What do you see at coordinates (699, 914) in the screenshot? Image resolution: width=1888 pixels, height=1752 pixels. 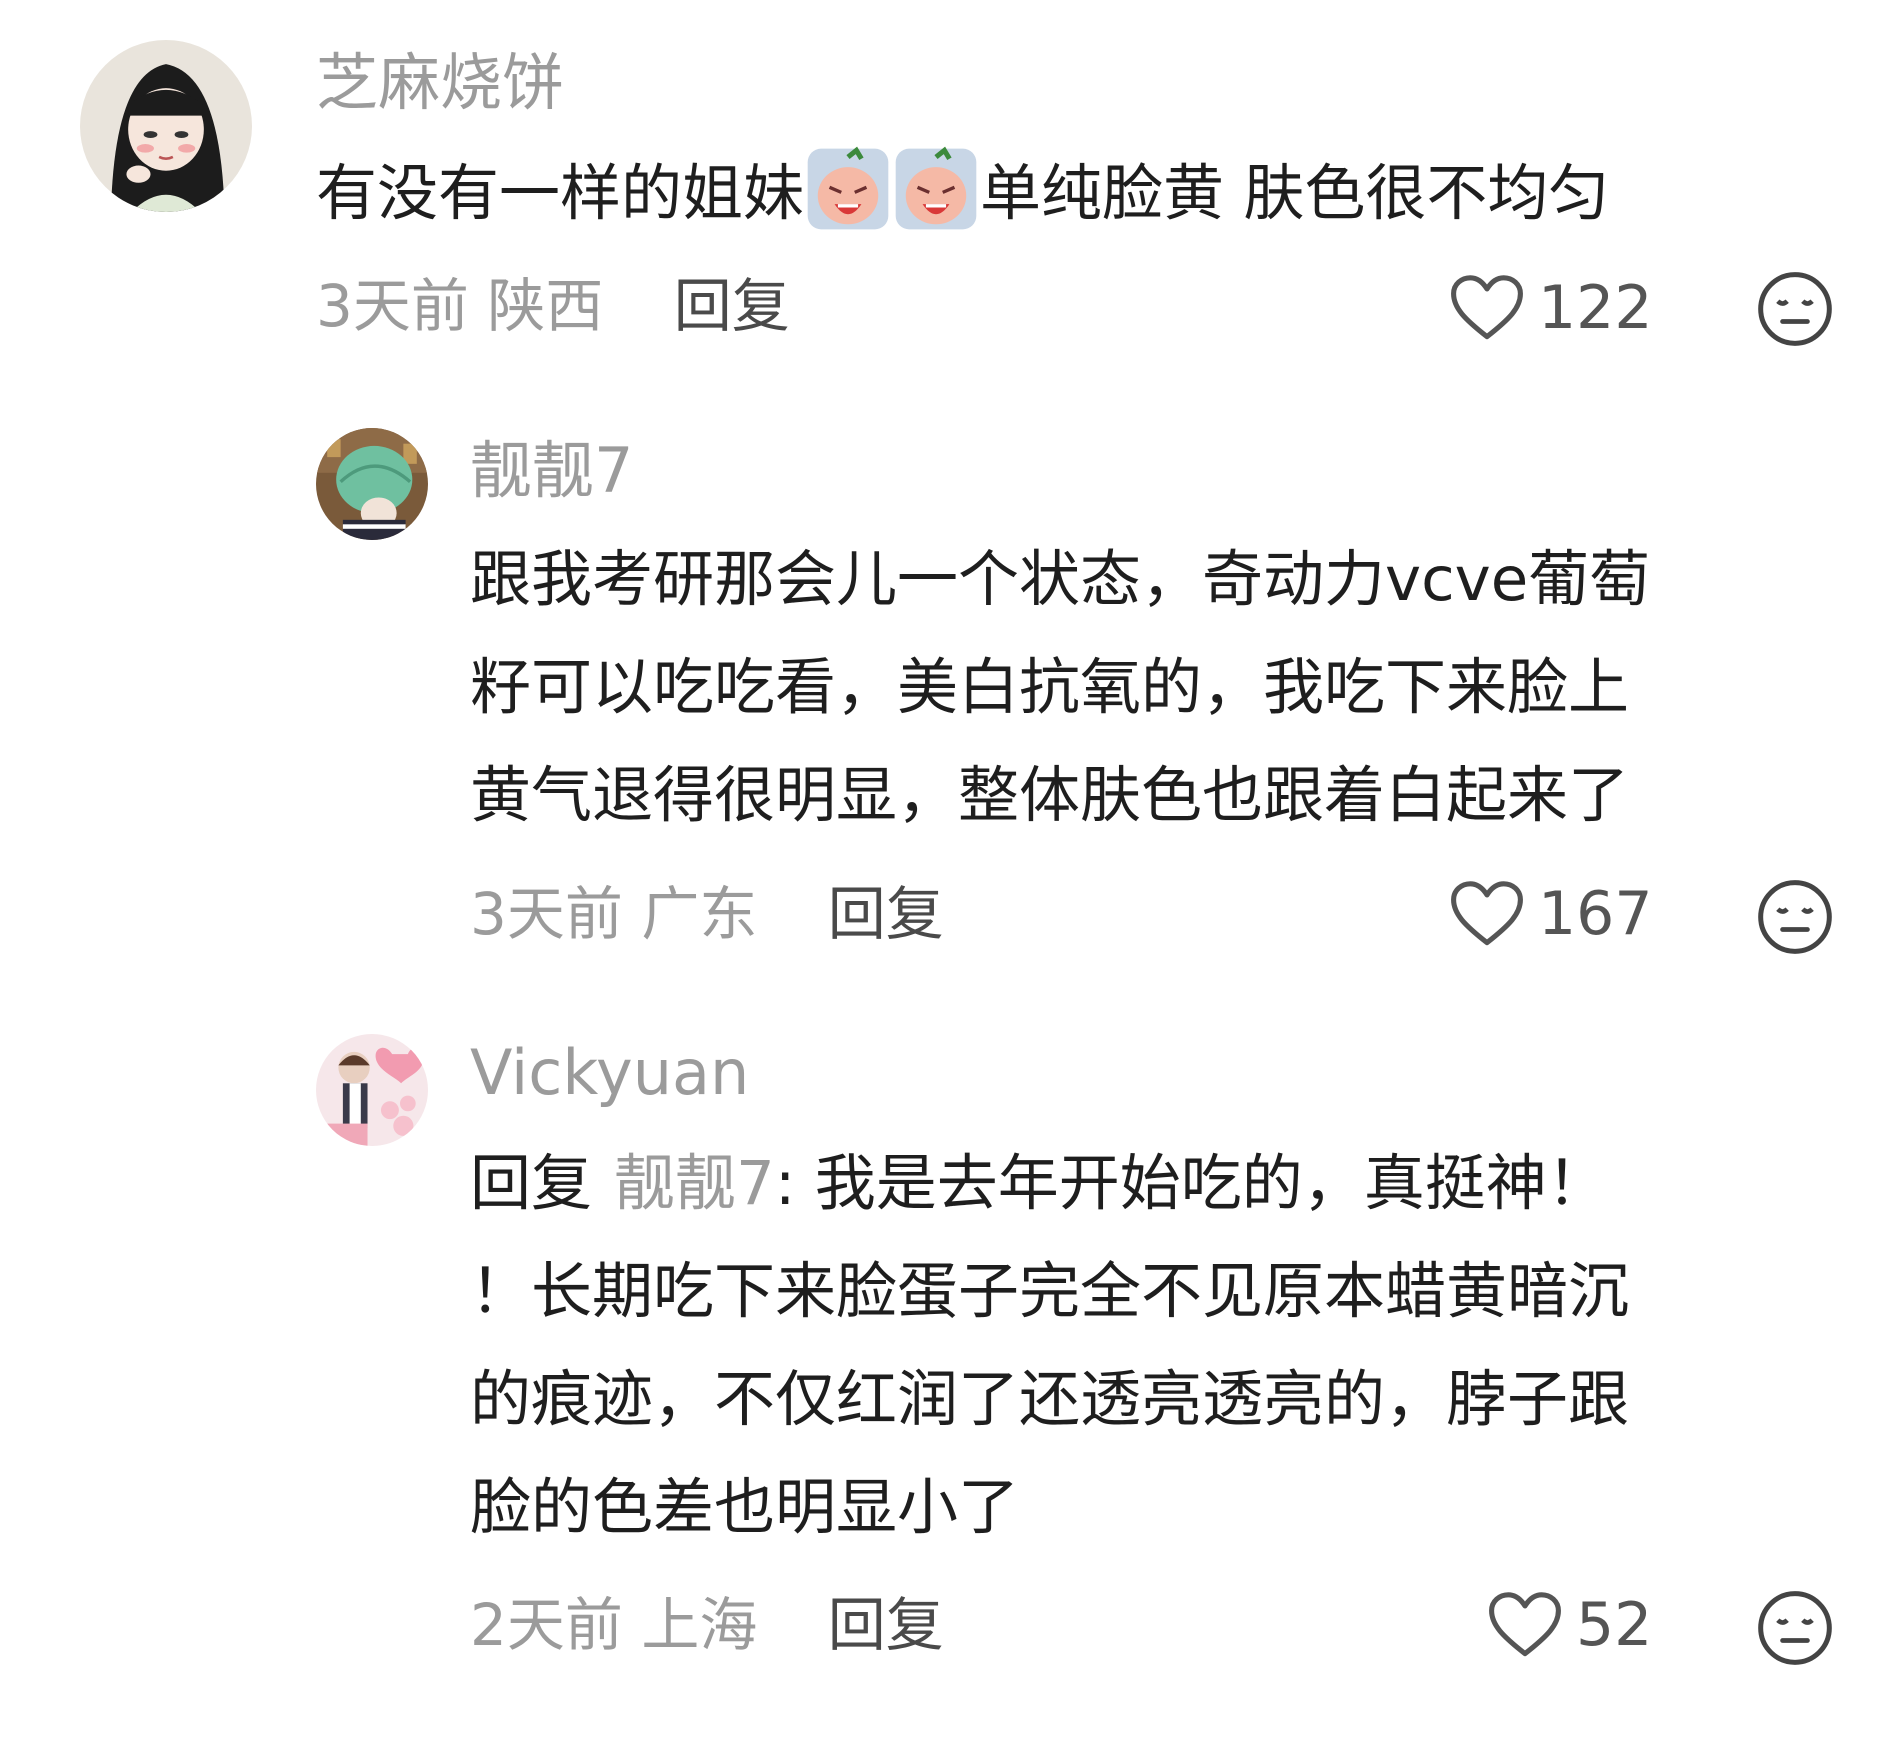 I see `location: 广东` at bounding box center [699, 914].